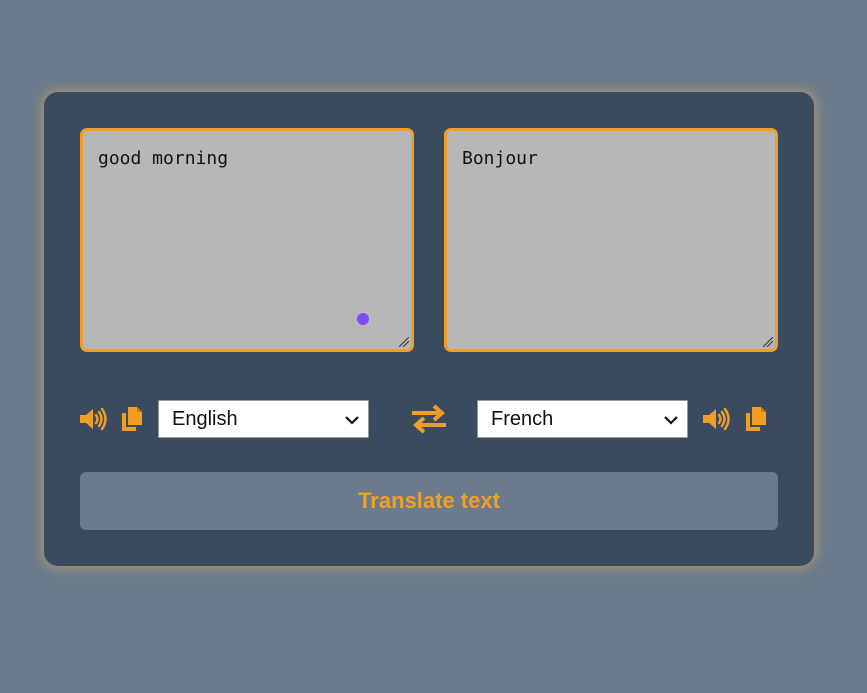 Image resolution: width=867 pixels, height=693 pixels. I want to click on translate-button: Translate text, so click(429, 501).